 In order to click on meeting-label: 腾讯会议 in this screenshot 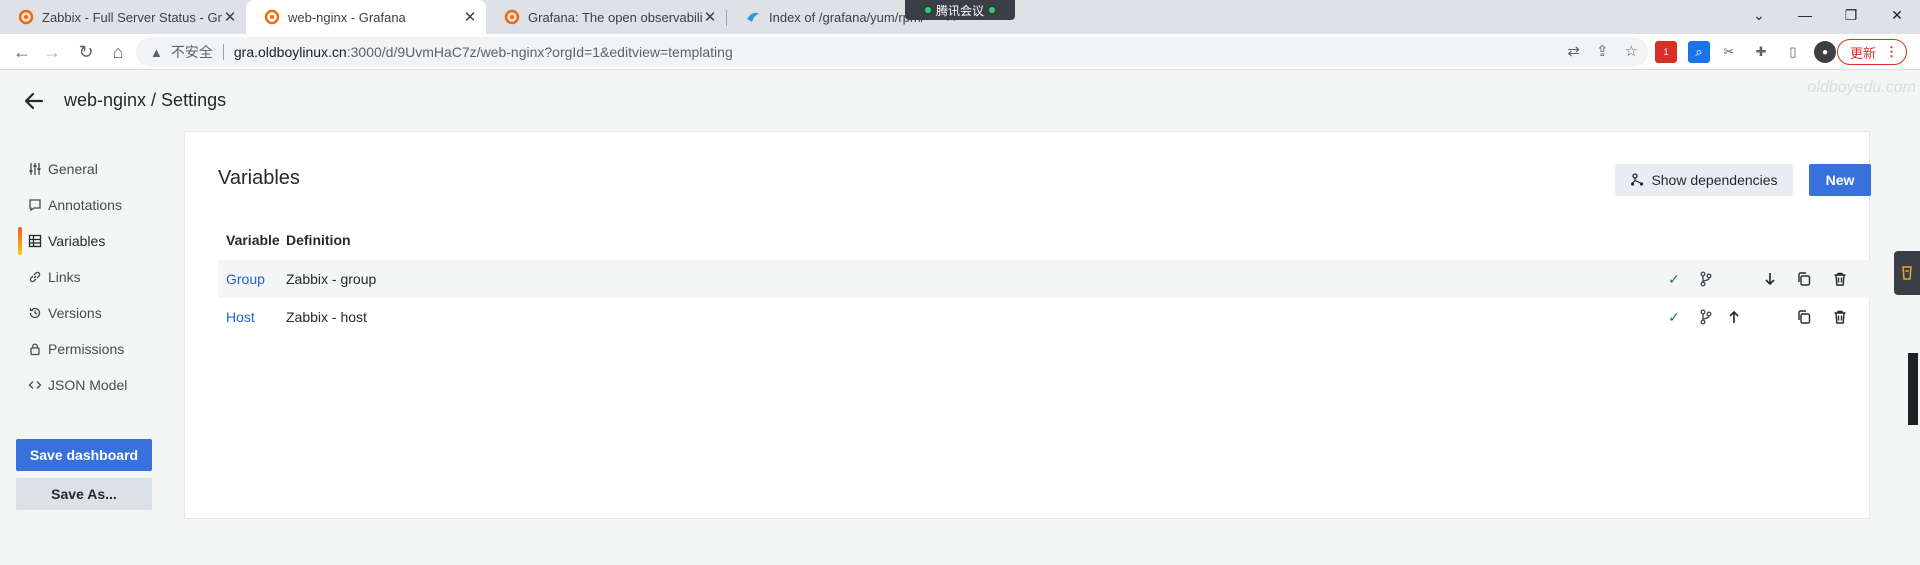, I will do `click(959, 10)`.